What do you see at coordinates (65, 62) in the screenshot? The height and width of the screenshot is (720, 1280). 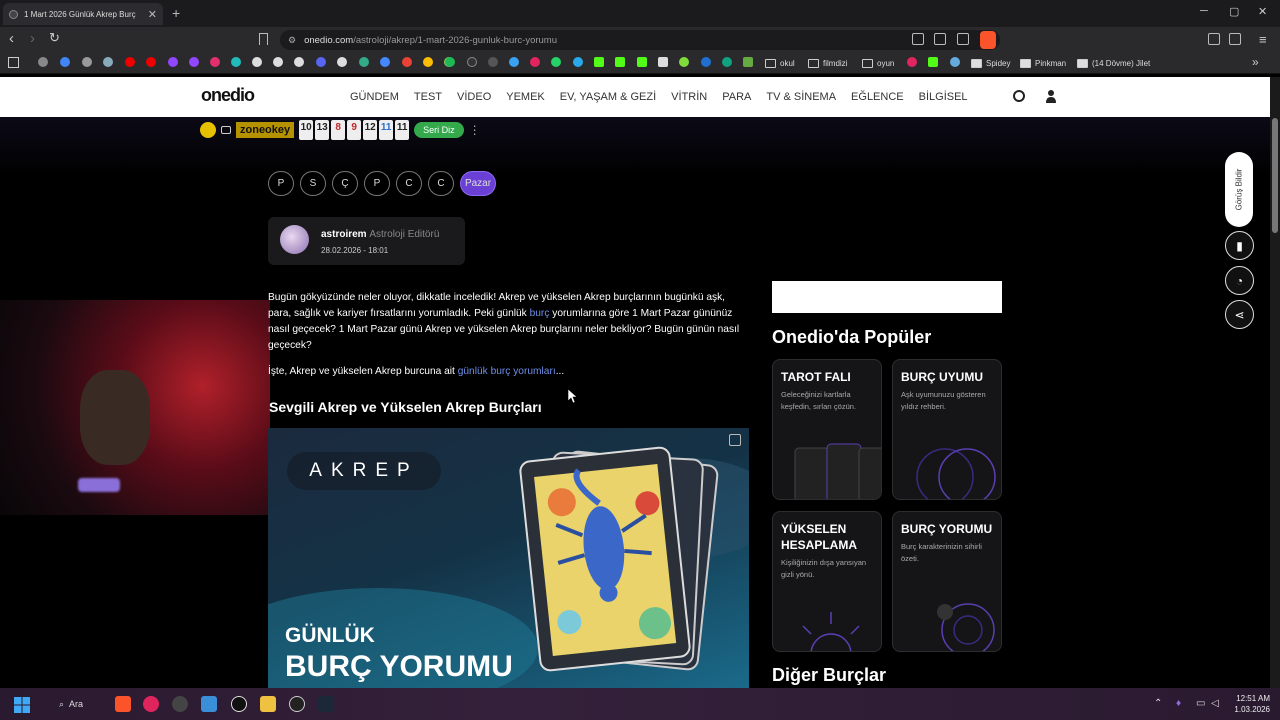 I see `google-bookmark-icon` at bounding box center [65, 62].